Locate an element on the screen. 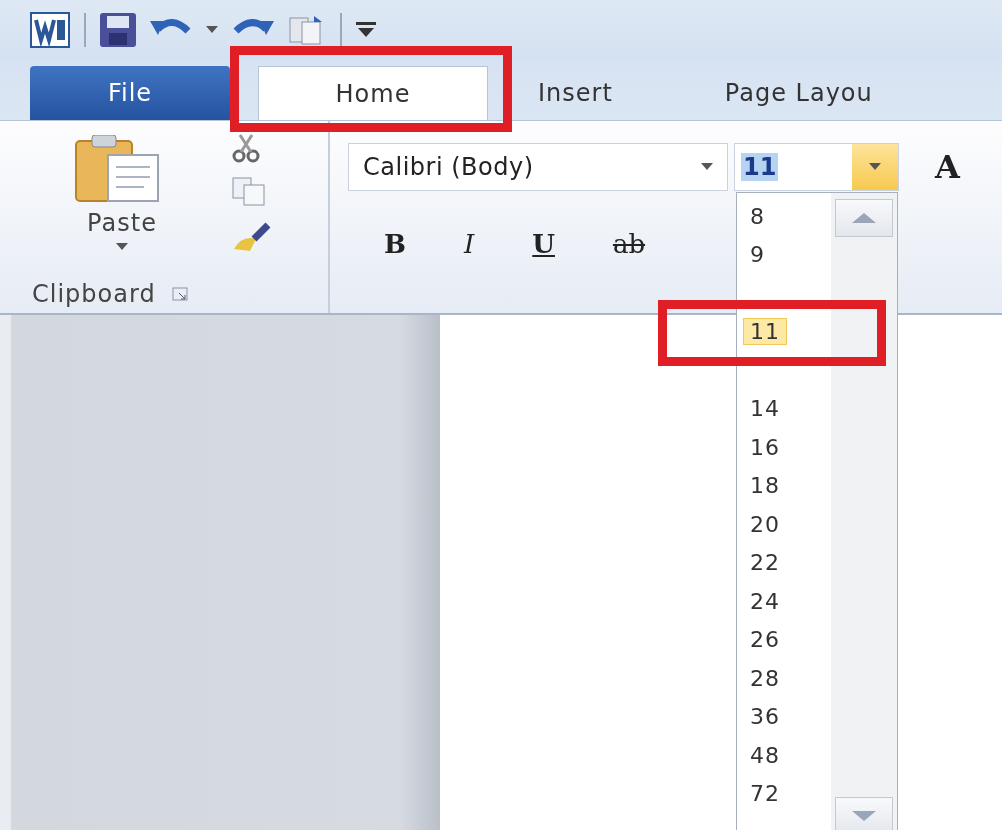 This screenshot has height=830, width=1002. font-size-option: 20 is located at coordinates (765, 524).